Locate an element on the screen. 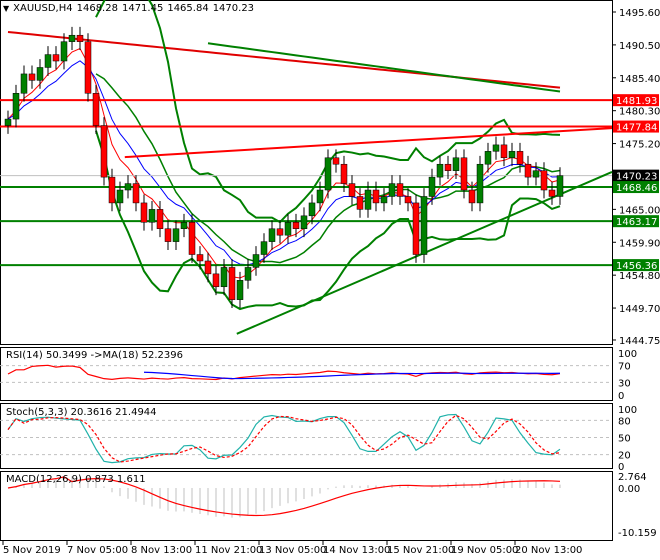 Image resolution: width=660 pixels, height=560 pixels. open-value: 1468.28 is located at coordinates (97, 8).